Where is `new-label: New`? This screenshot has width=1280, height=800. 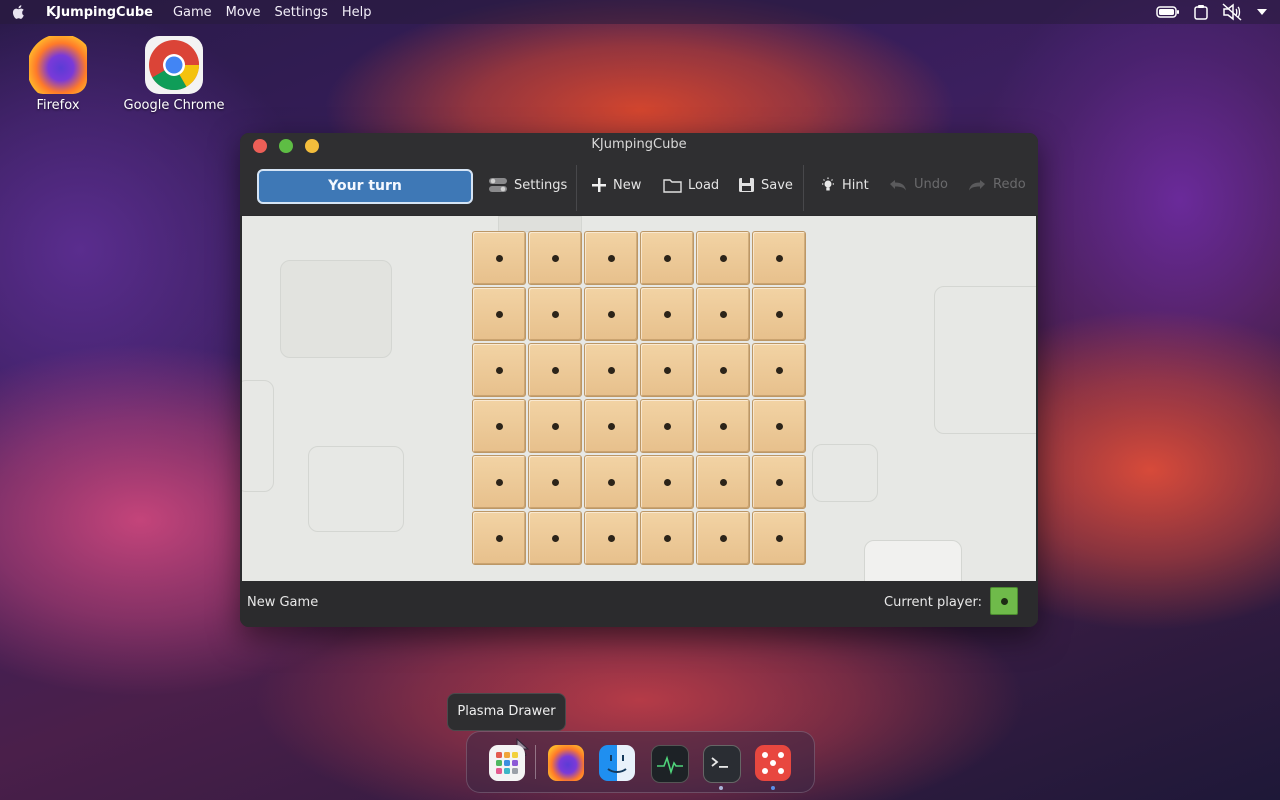
new-label: New is located at coordinates (627, 185).